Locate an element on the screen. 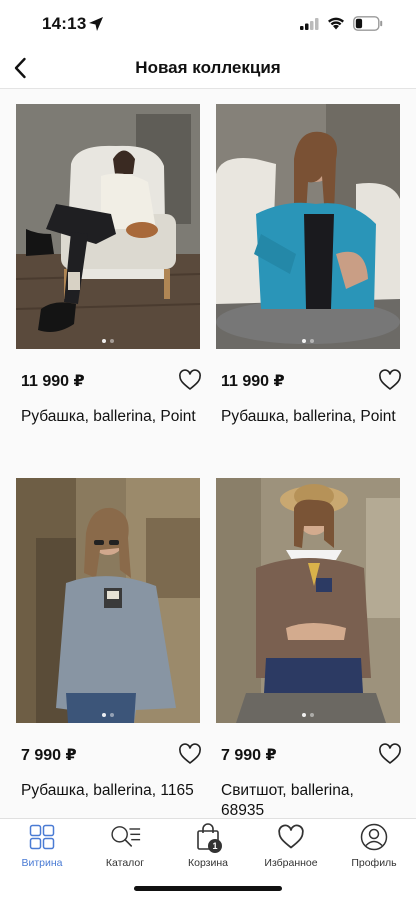 Image resolution: width=416 pixels, height=900 pixels. tab-catalog: Каталог is located at coordinates (125, 847).